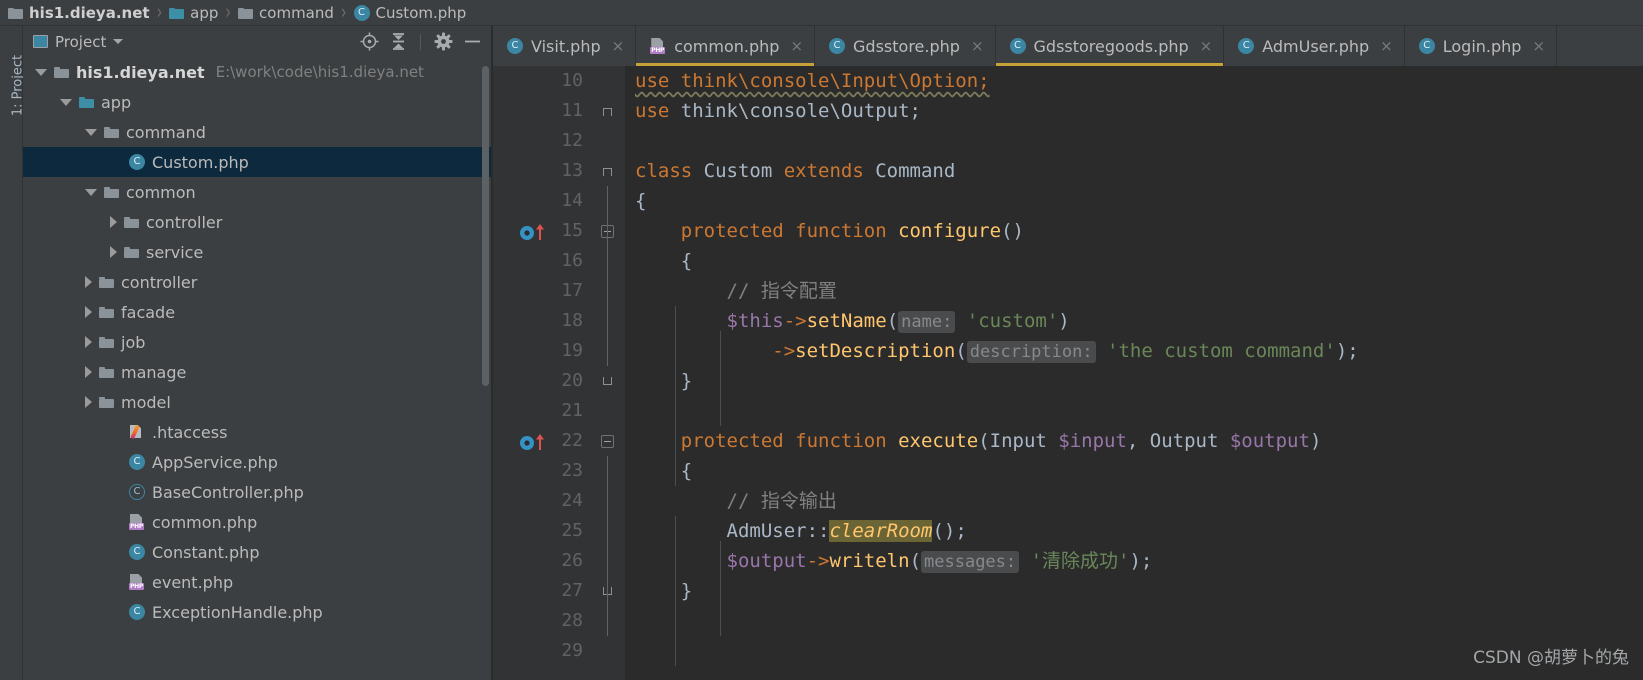 The width and height of the screenshot is (1643, 680). Describe the element at coordinates (541, 591) in the screenshot. I see `gutter-line-27: 27` at that location.